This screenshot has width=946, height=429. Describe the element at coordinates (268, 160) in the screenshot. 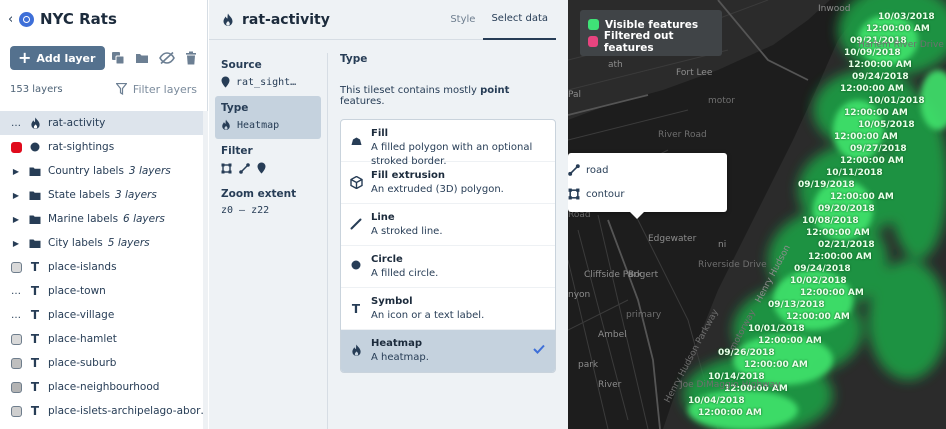

I see `filter-property: Filter` at that location.